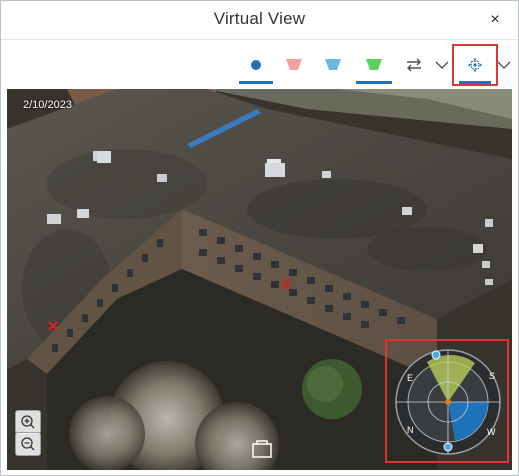 This screenshot has width=519, height=476. I want to click on toolbar, so click(259, 65).